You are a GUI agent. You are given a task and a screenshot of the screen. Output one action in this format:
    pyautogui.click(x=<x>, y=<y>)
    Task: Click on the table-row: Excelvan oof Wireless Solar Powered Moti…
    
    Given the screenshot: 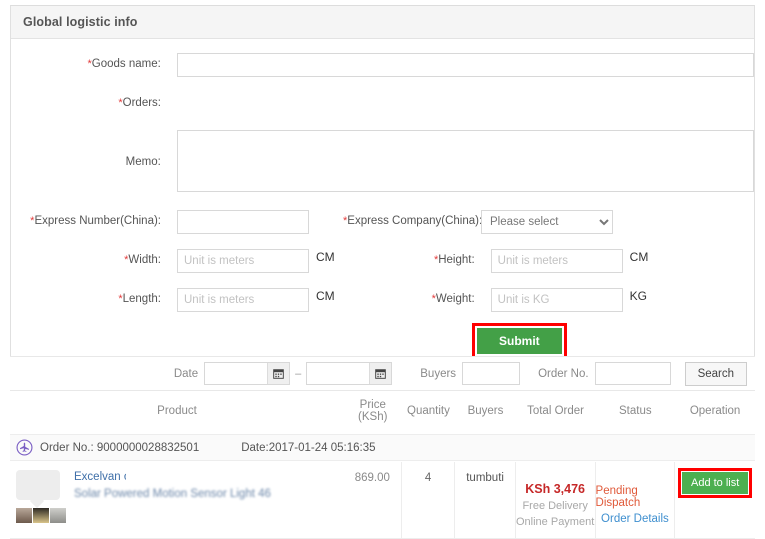 What is the action you would take?
    pyautogui.click(x=382, y=500)
    